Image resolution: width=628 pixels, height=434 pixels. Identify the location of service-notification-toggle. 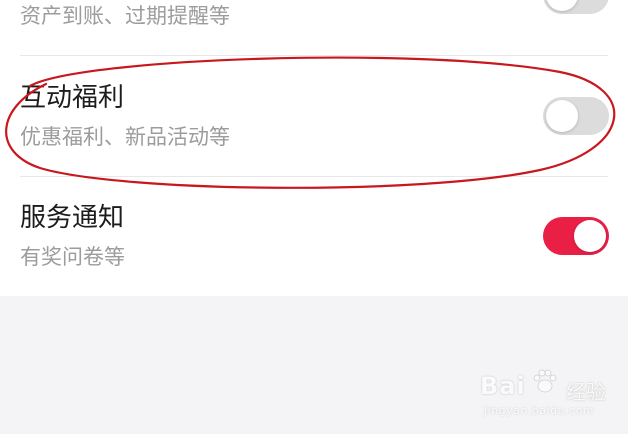
(576, 236).